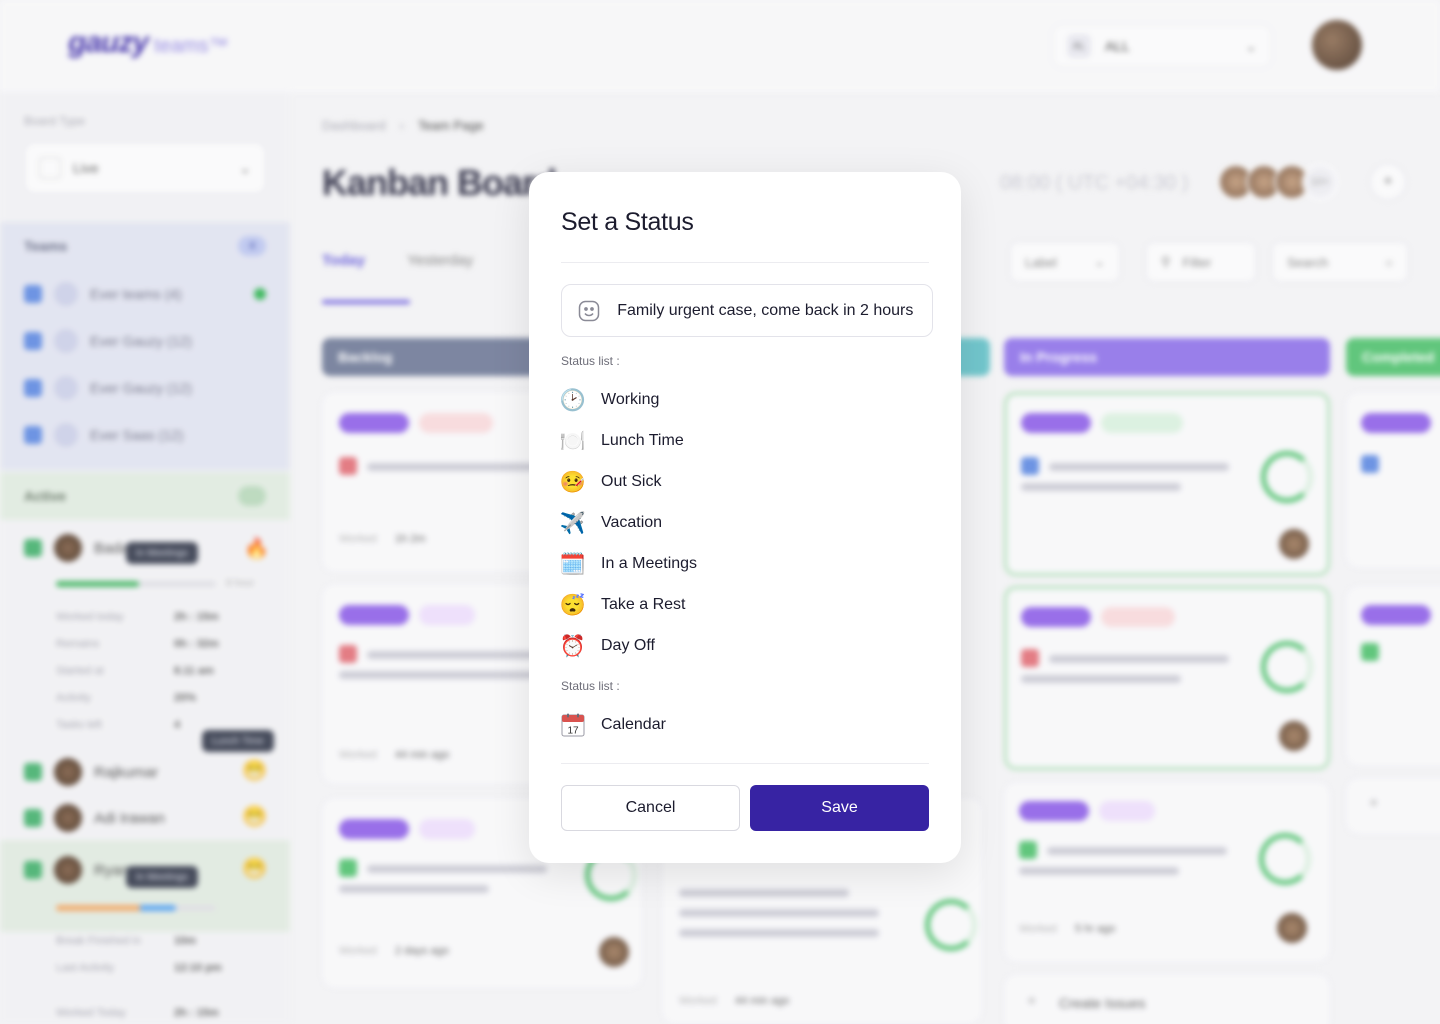 Image resolution: width=1440 pixels, height=1024 pixels. Describe the element at coordinates (573, 731) in the screenshot. I see `calendar-day-number: 17` at that location.